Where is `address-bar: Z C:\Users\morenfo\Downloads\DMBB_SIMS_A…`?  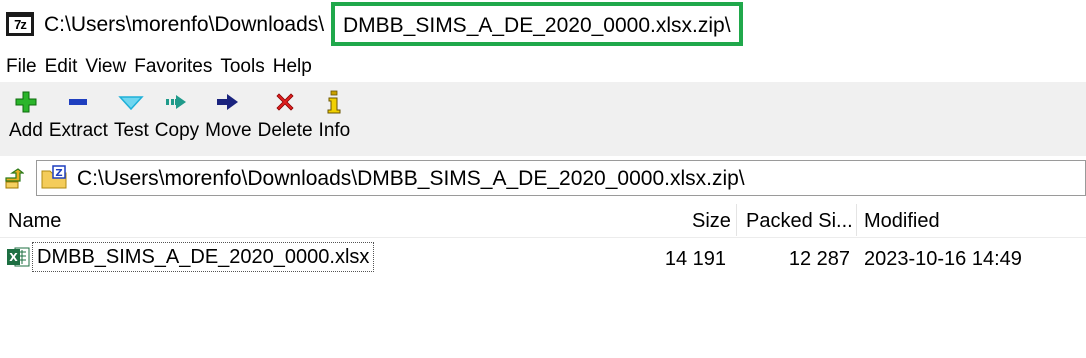 address-bar: Z C:\Users\morenfo\Downloads\DMBB_SIMS_A… is located at coordinates (561, 178).